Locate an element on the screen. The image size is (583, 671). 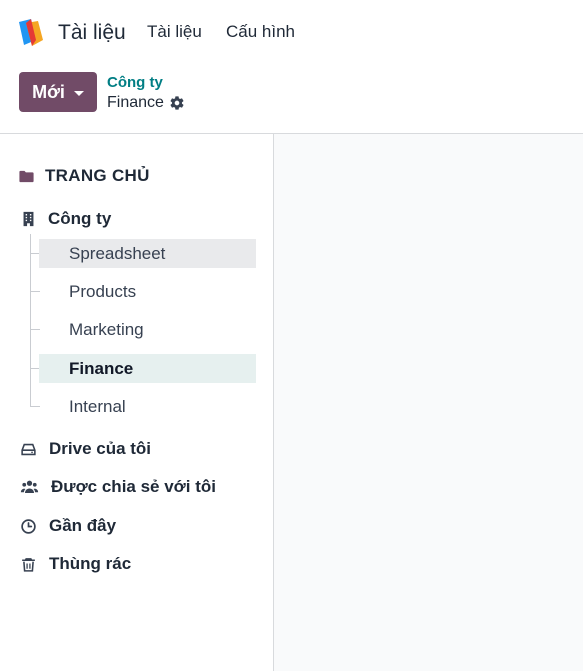
sidebar-item-label: Spreadsheet is located at coordinates (117, 253).